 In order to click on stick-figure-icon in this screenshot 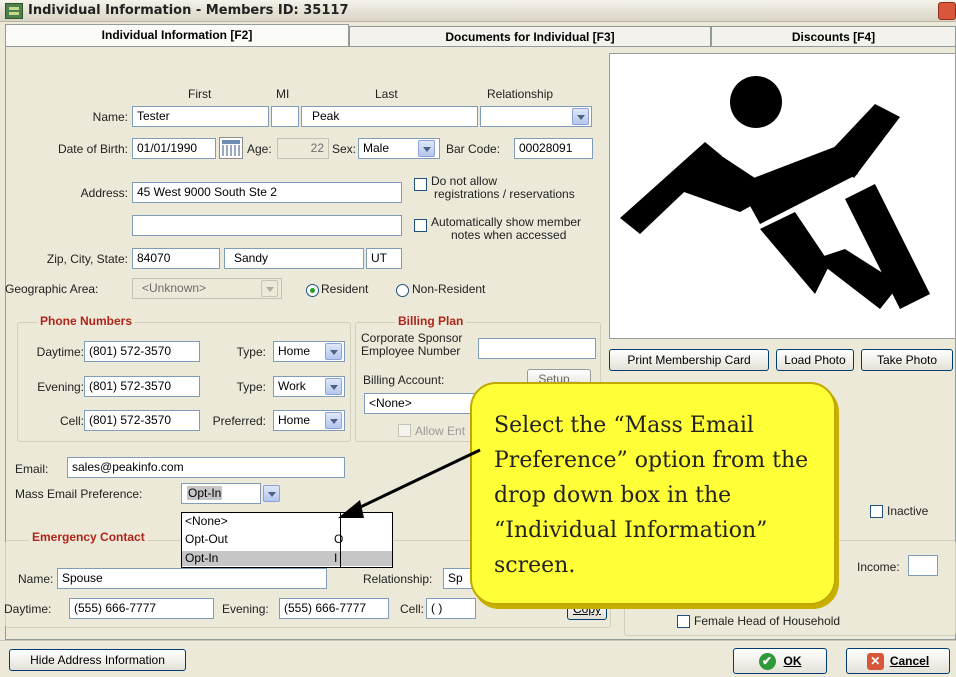, I will do `click(775, 192)`.